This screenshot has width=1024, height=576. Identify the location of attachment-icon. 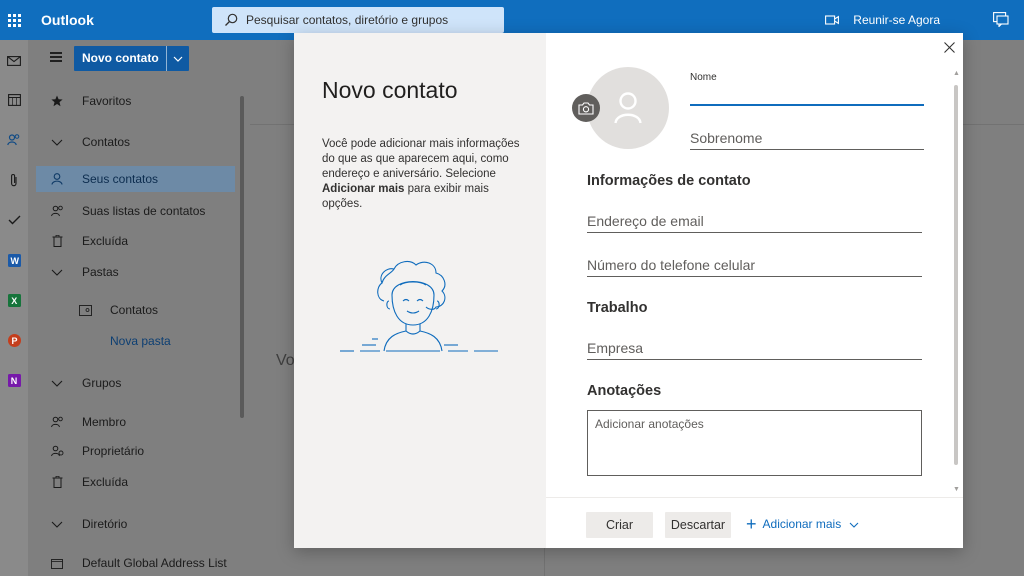
(14, 180).